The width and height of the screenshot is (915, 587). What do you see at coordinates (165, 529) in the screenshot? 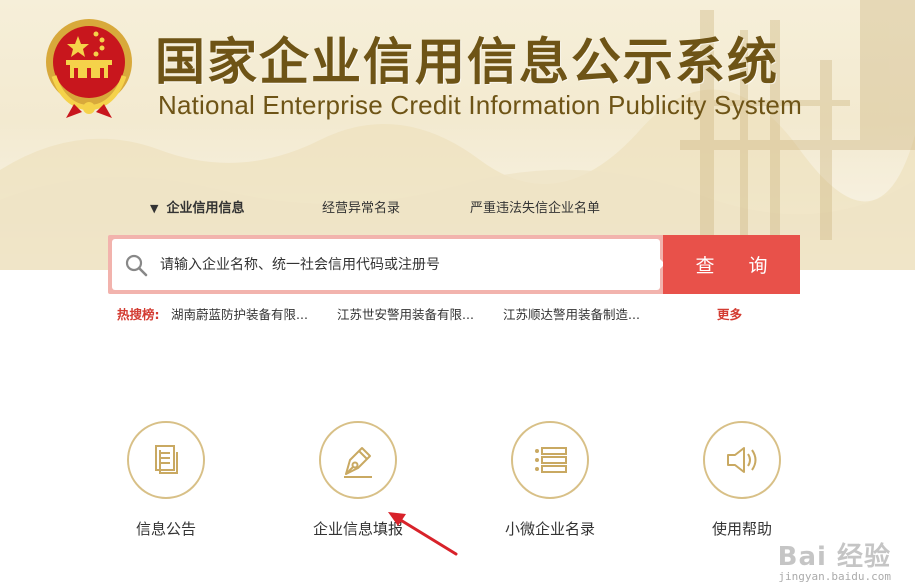
I see `feature-label: 信息公告` at bounding box center [165, 529].